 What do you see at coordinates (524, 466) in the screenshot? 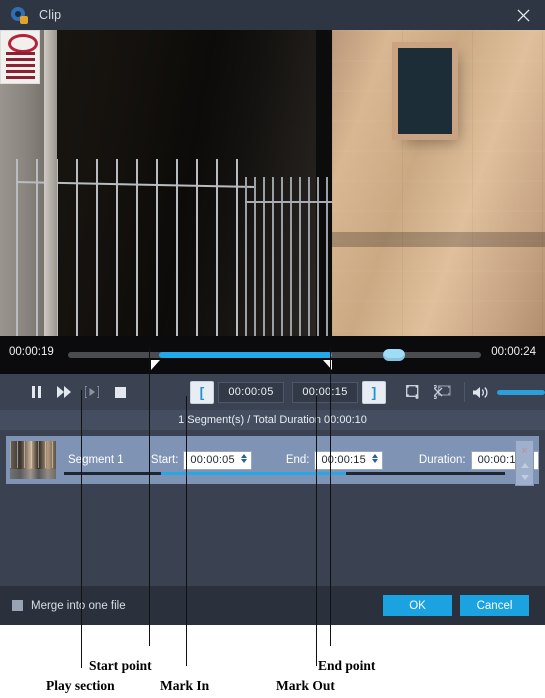
I see `move-up-button` at bounding box center [524, 466].